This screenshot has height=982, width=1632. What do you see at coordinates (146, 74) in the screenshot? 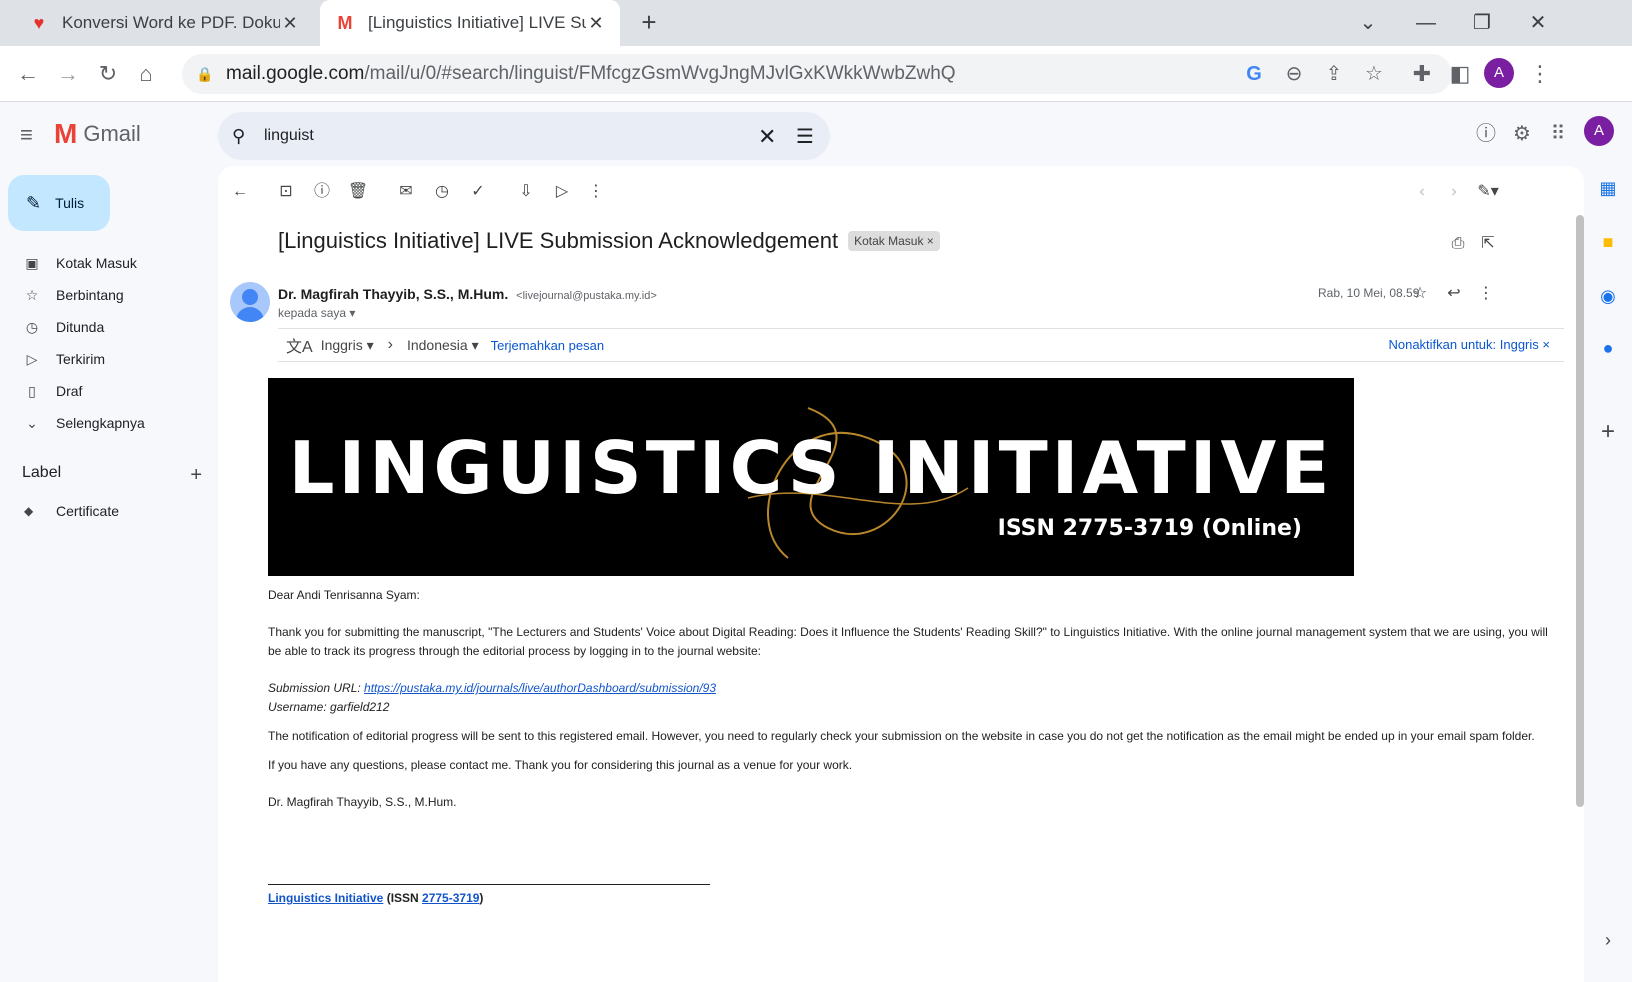
I see `home-icon: ⌂` at bounding box center [146, 74].